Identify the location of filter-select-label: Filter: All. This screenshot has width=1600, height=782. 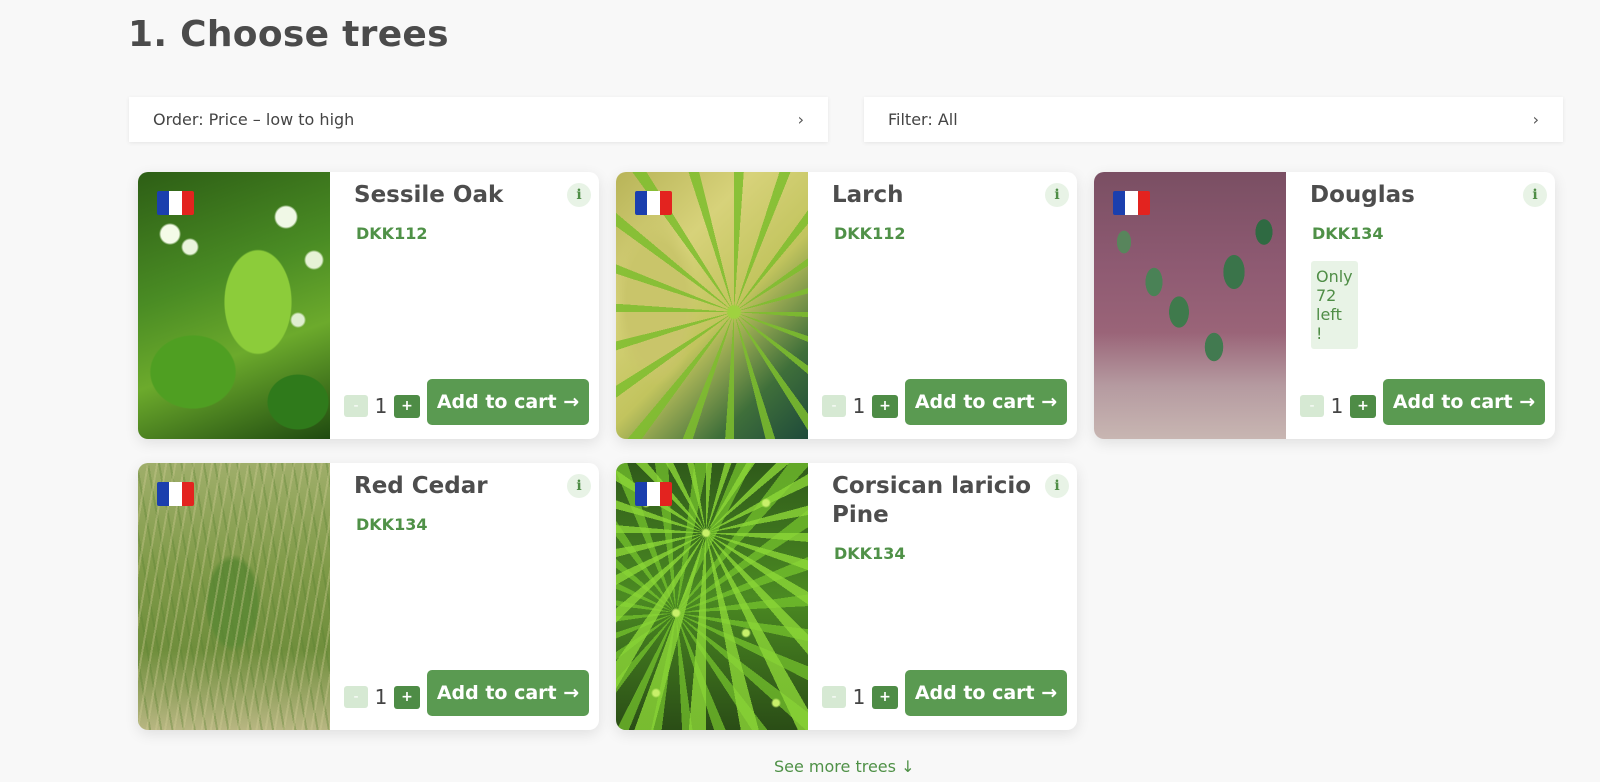
(923, 119).